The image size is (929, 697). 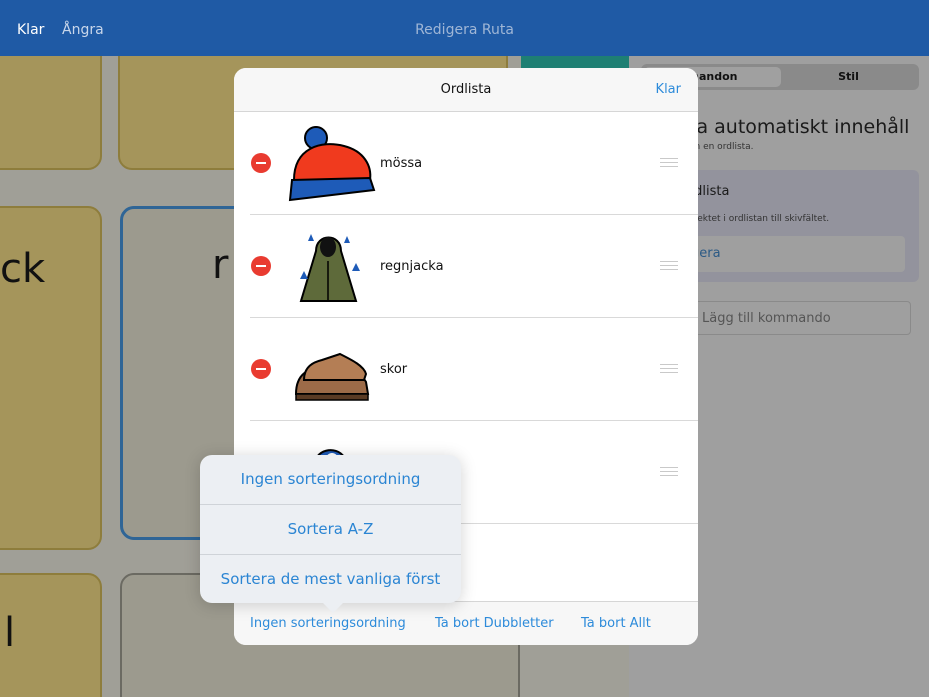 I want to click on list-item-label: skor, so click(x=394, y=369).